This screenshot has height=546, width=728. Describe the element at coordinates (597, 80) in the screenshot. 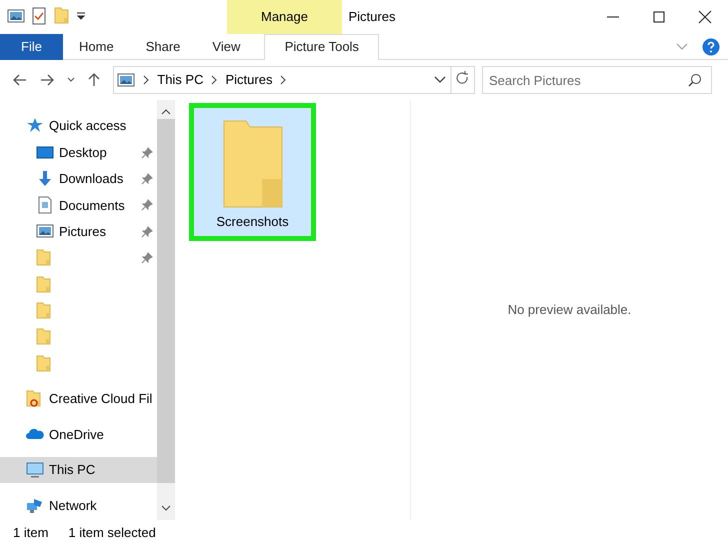

I see `search-field: Search Pictures` at that location.